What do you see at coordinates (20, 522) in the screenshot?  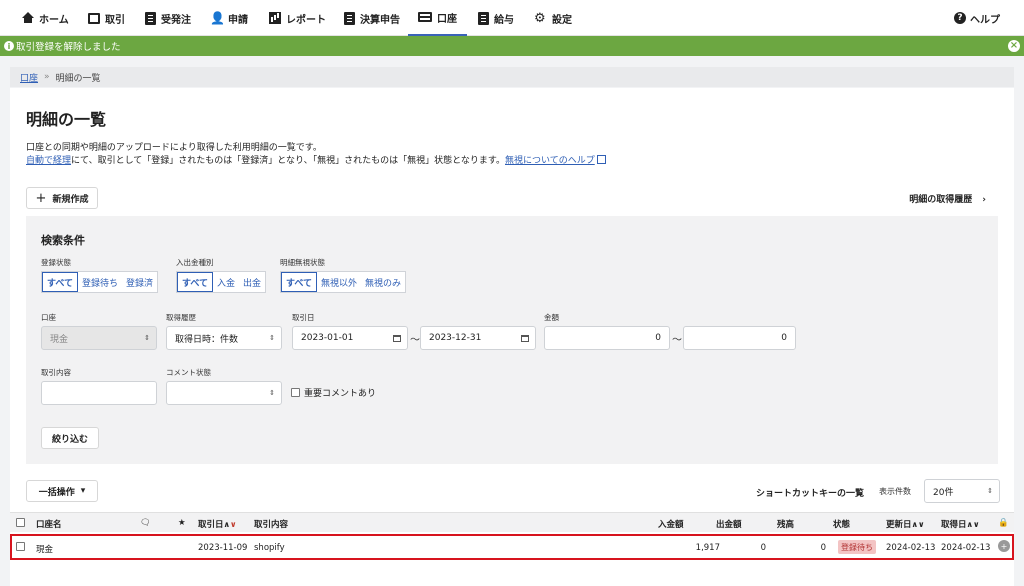 I see `select-all-checkbox` at bounding box center [20, 522].